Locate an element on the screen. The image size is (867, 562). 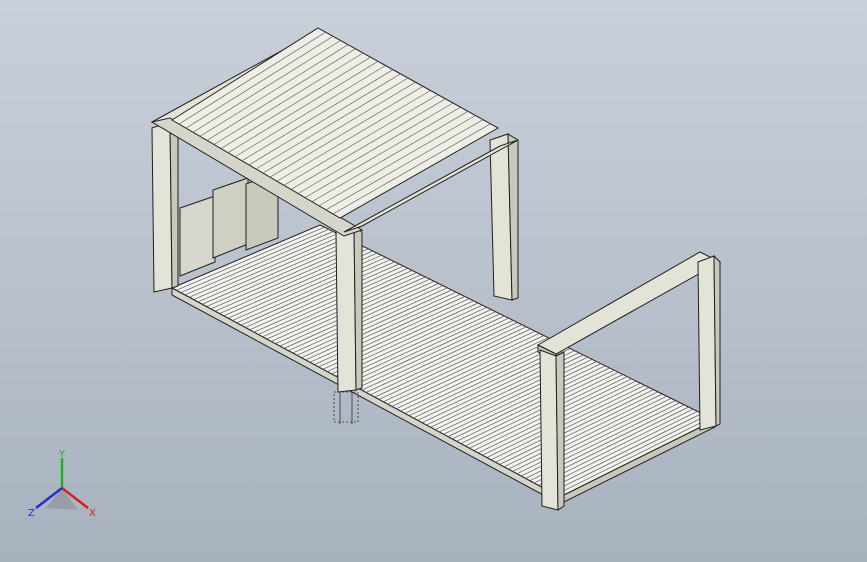
post-front-right-side is located at coordinates (560, 431).